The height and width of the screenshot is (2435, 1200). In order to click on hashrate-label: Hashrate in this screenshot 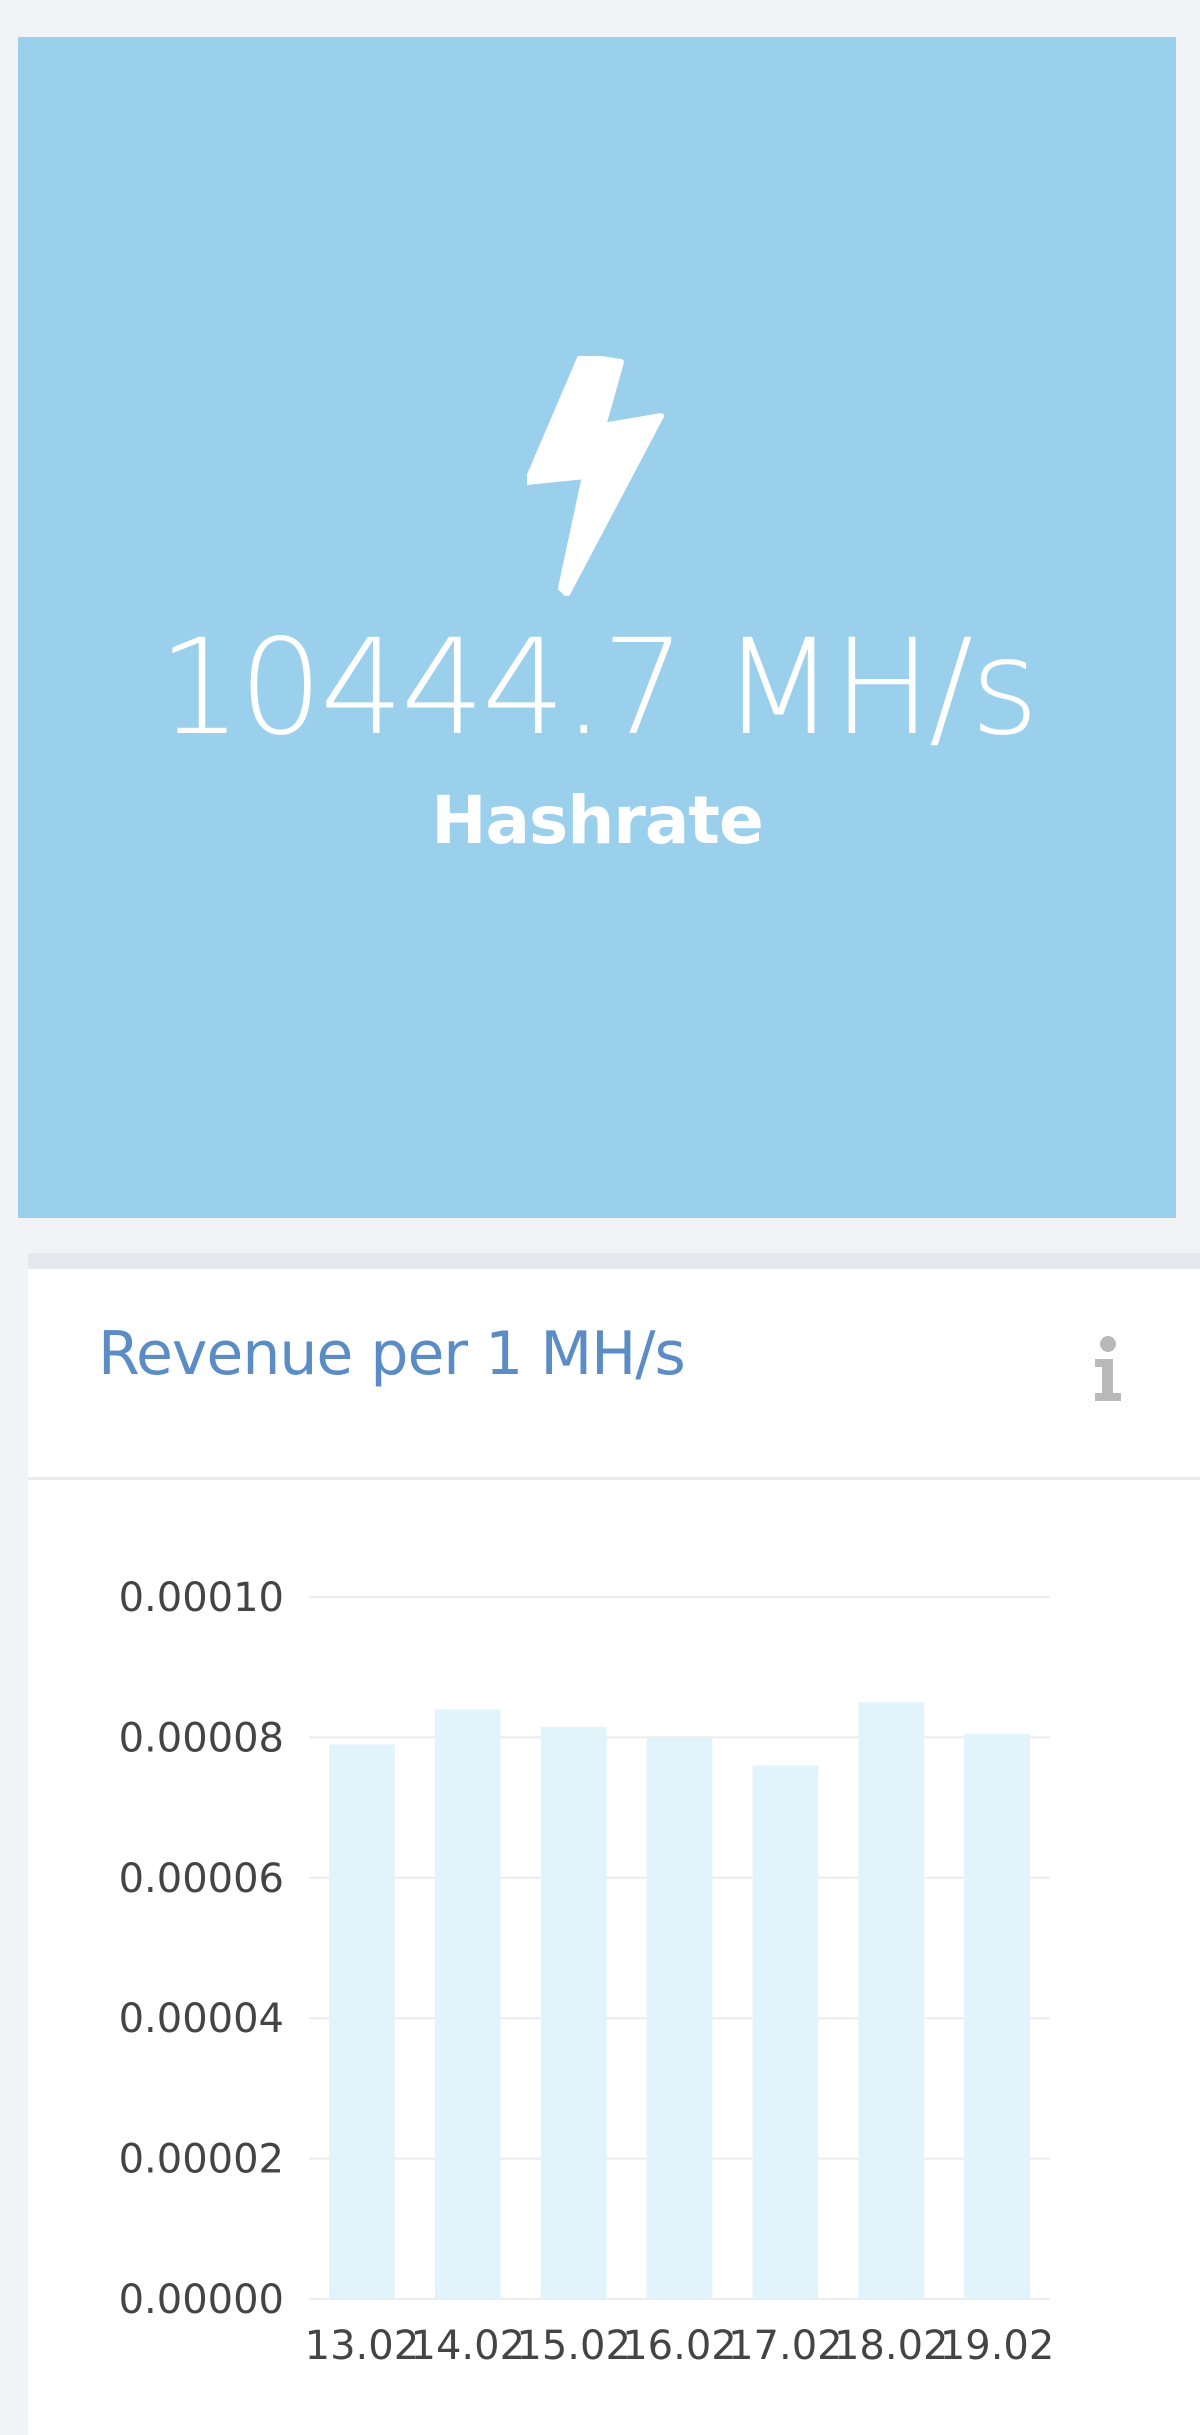, I will do `click(597, 820)`.